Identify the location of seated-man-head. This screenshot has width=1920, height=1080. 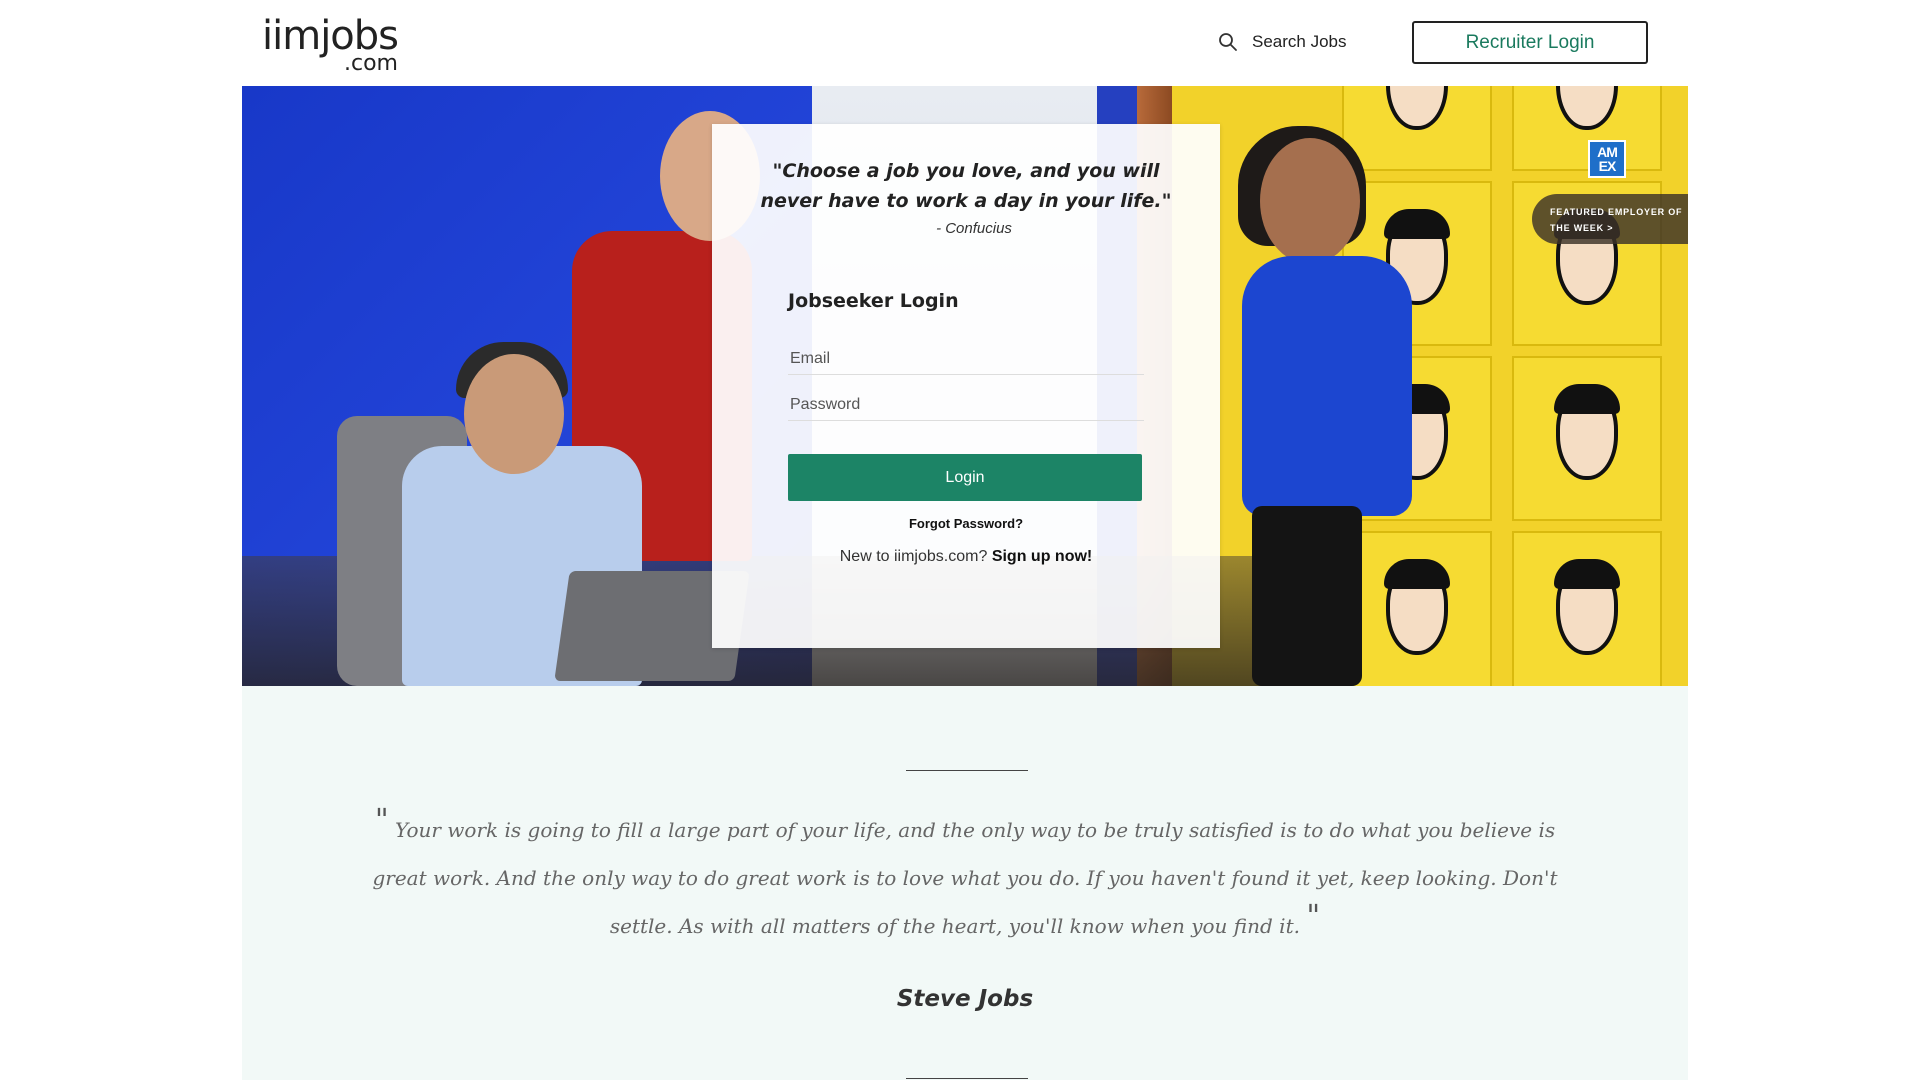
(514, 414).